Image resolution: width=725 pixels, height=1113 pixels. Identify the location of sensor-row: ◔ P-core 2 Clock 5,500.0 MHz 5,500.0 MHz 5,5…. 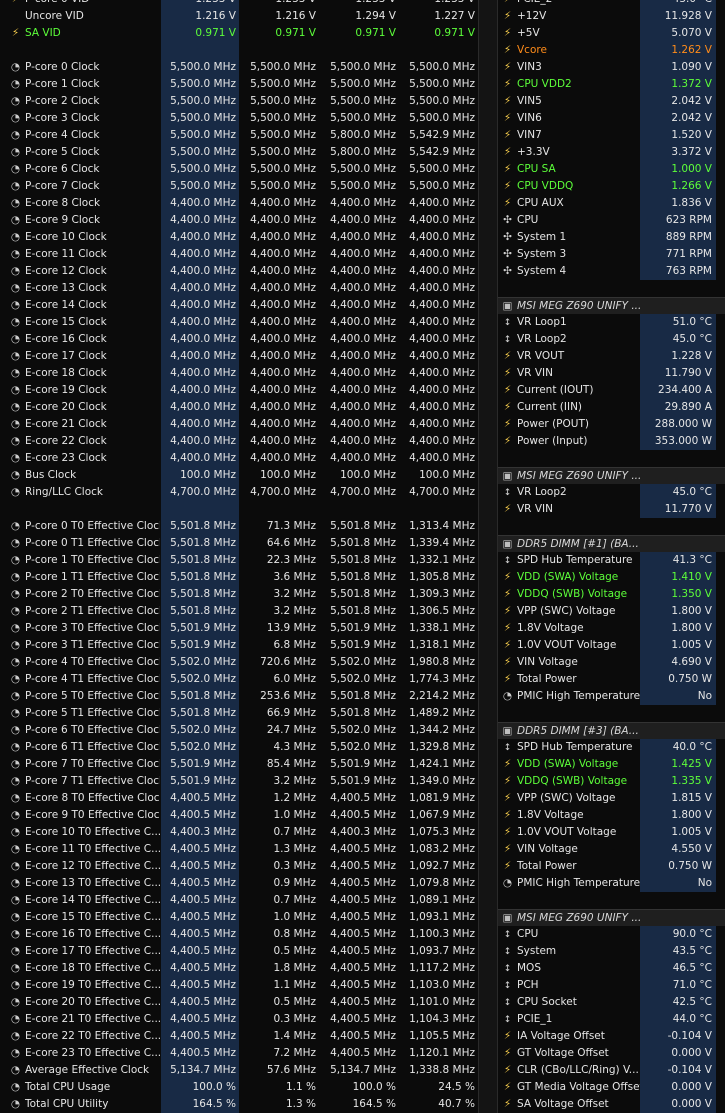
(239, 101).